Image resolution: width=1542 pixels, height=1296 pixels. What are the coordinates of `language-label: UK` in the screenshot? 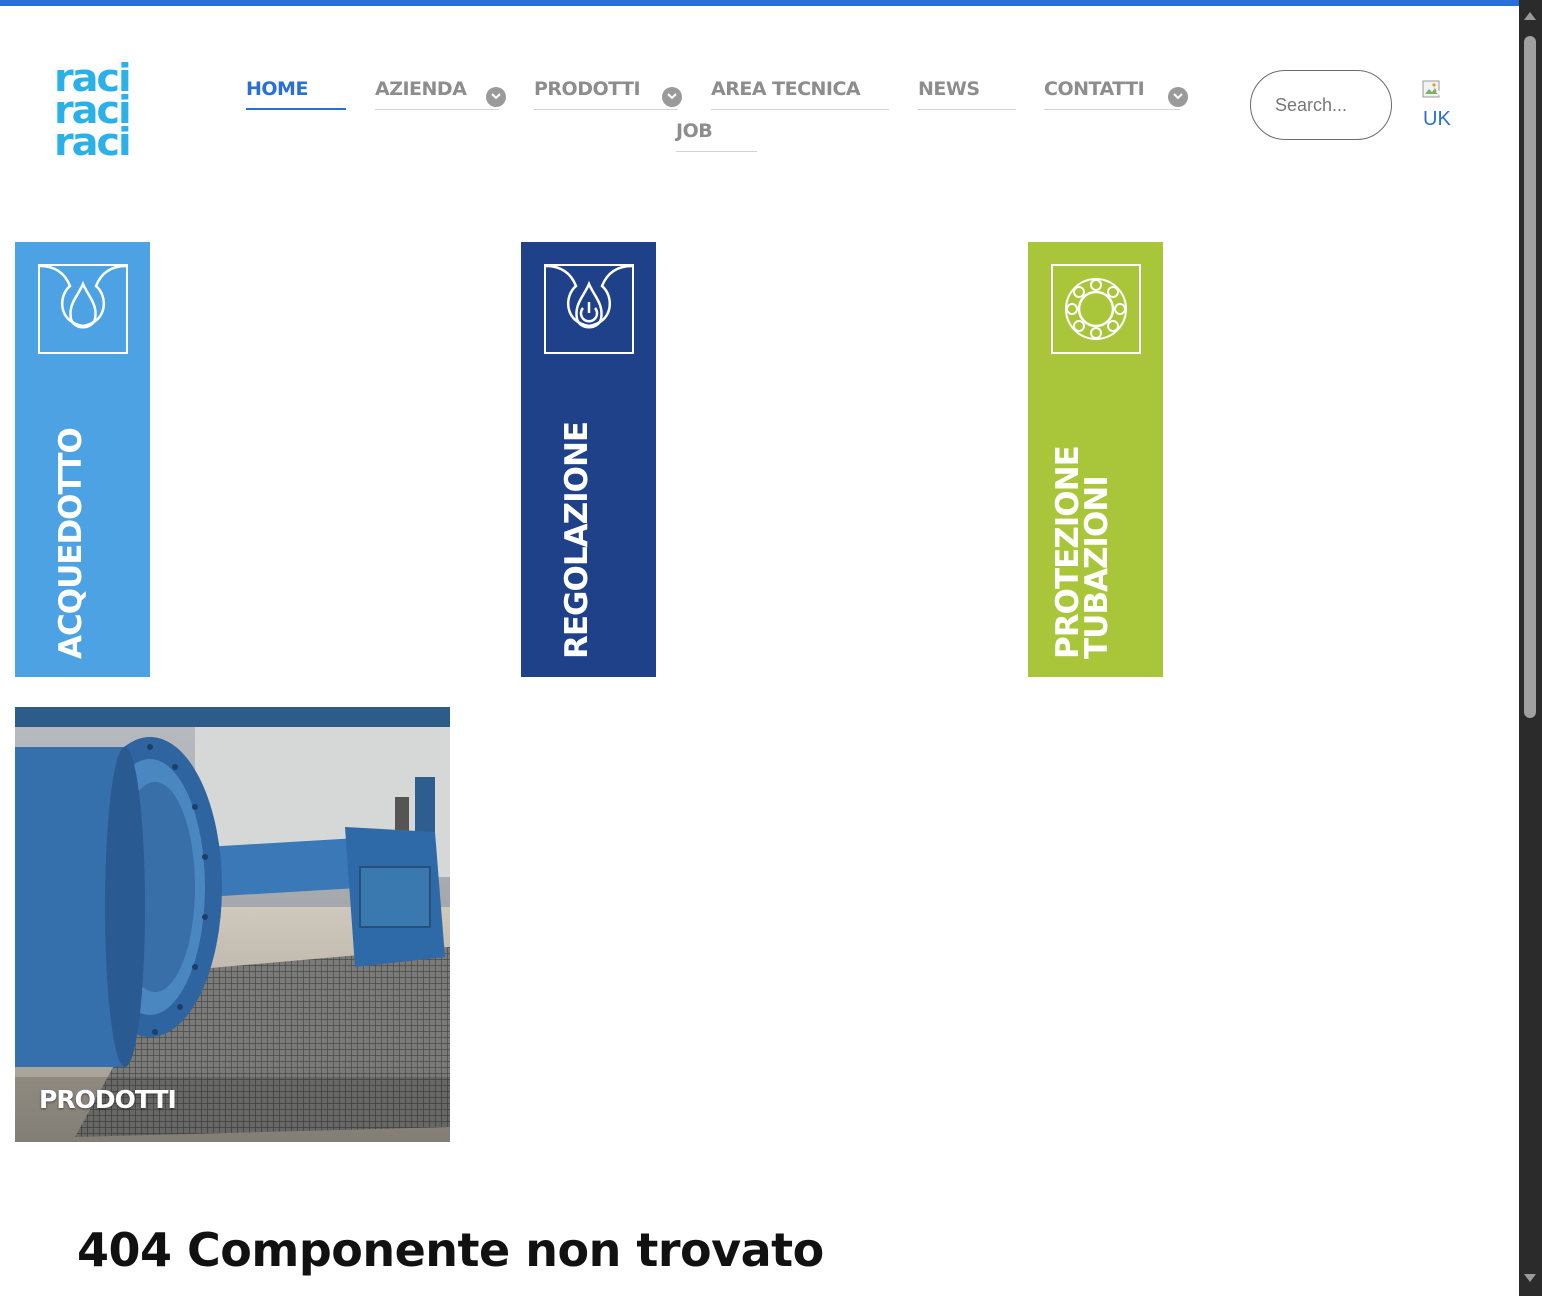 It's located at (1437, 119).